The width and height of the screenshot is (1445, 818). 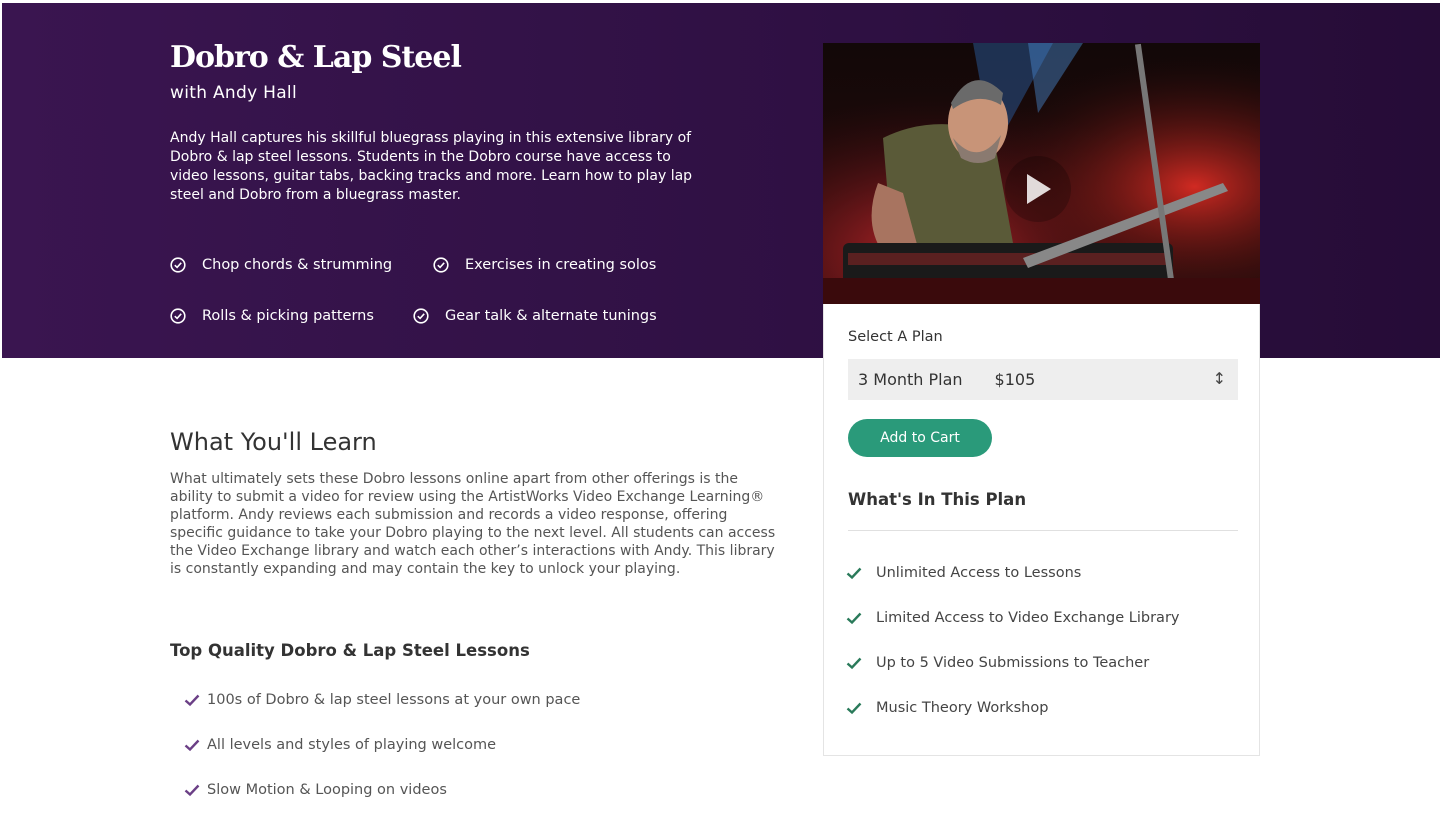 What do you see at coordinates (352, 745) in the screenshot?
I see `quality-item-label: All levels and styles of playing welcome` at bounding box center [352, 745].